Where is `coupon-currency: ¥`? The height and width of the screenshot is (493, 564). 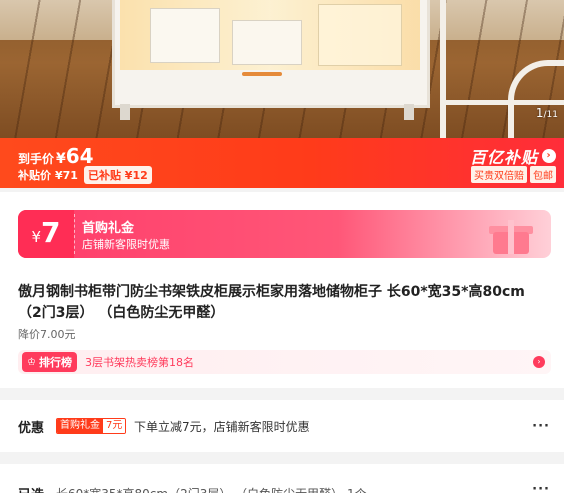
coupon-currency: ¥ is located at coordinates (36, 237).